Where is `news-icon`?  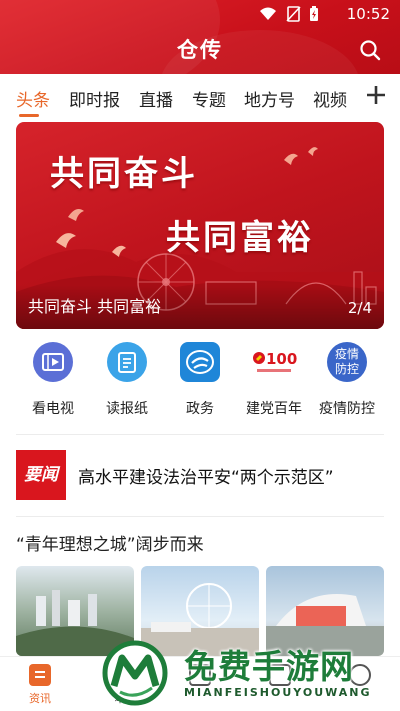
news-icon is located at coordinates (40, 675).